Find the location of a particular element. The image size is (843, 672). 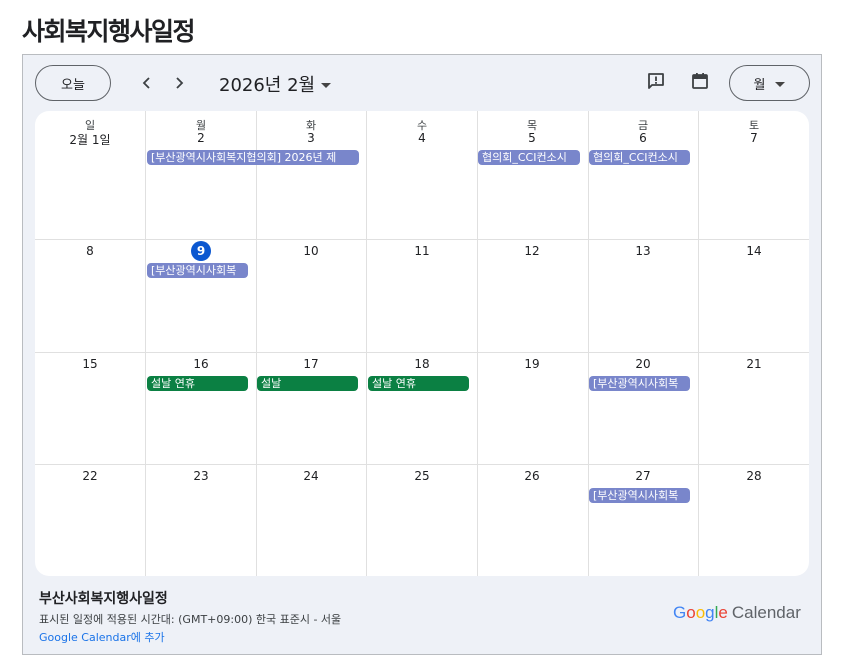

calendar-view-button is located at coordinates (700, 83).